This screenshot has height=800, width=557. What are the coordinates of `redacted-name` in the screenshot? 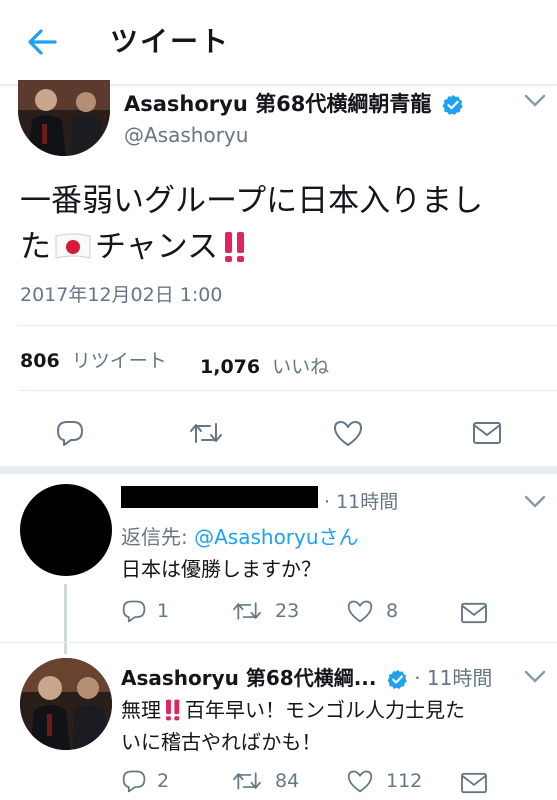 It's located at (219, 497).